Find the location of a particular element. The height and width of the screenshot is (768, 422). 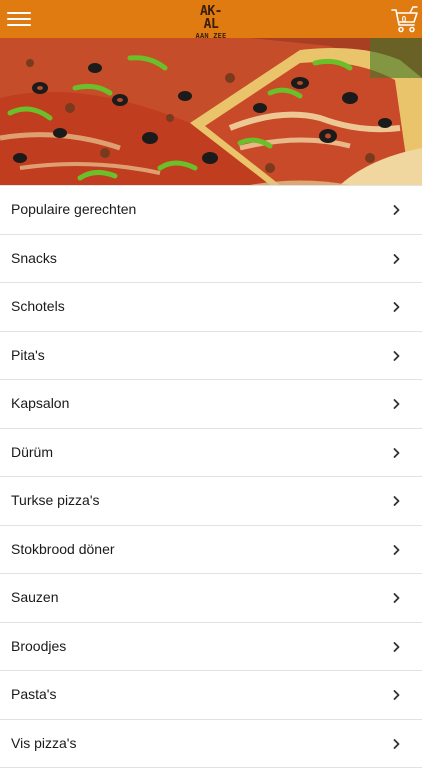

list-item-label: Populaire gerechten is located at coordinates (73, 210).